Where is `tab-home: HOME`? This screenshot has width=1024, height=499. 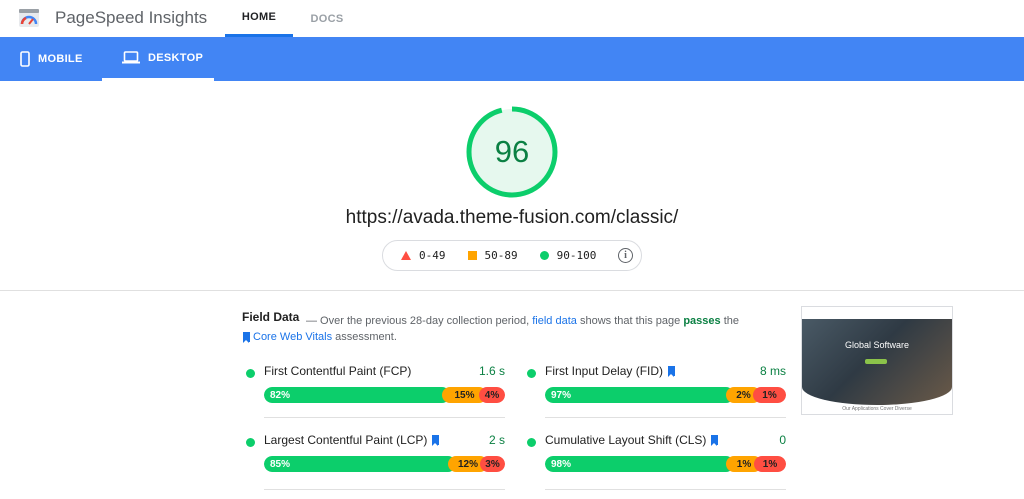
tab-home: HOME is located at coordinates (259, 18).